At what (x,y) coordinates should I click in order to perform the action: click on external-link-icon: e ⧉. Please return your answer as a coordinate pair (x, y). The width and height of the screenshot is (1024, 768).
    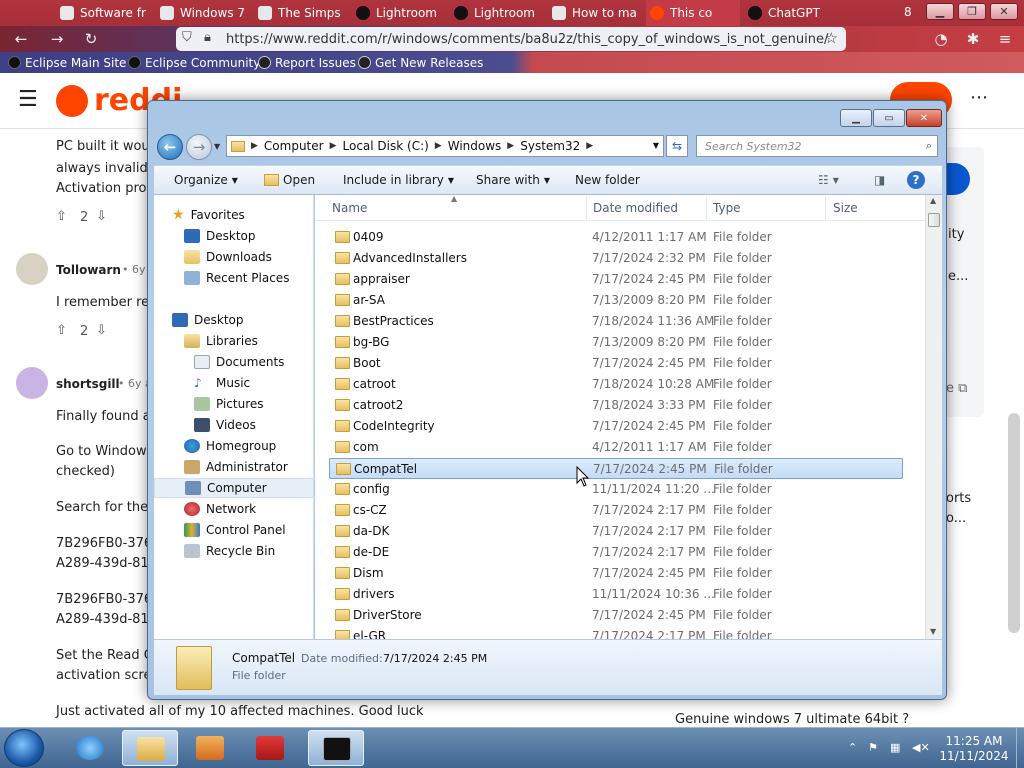
    Looking at the image, I should click on (956, 388).